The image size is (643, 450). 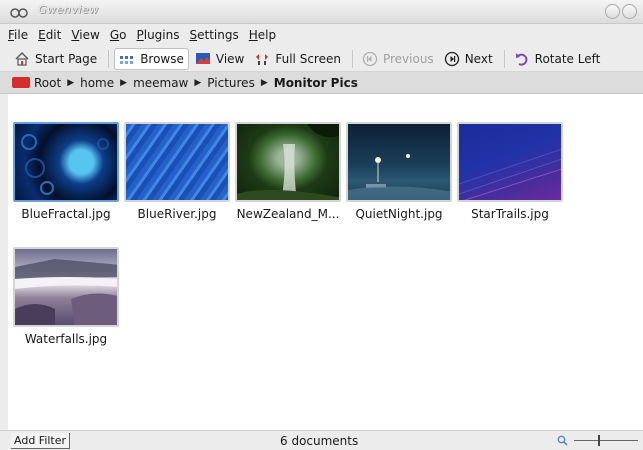 What do you see at coordinates (162, 58) in the screenshot?
I see `browse-label: Browse` at bounding box center [162, 58].